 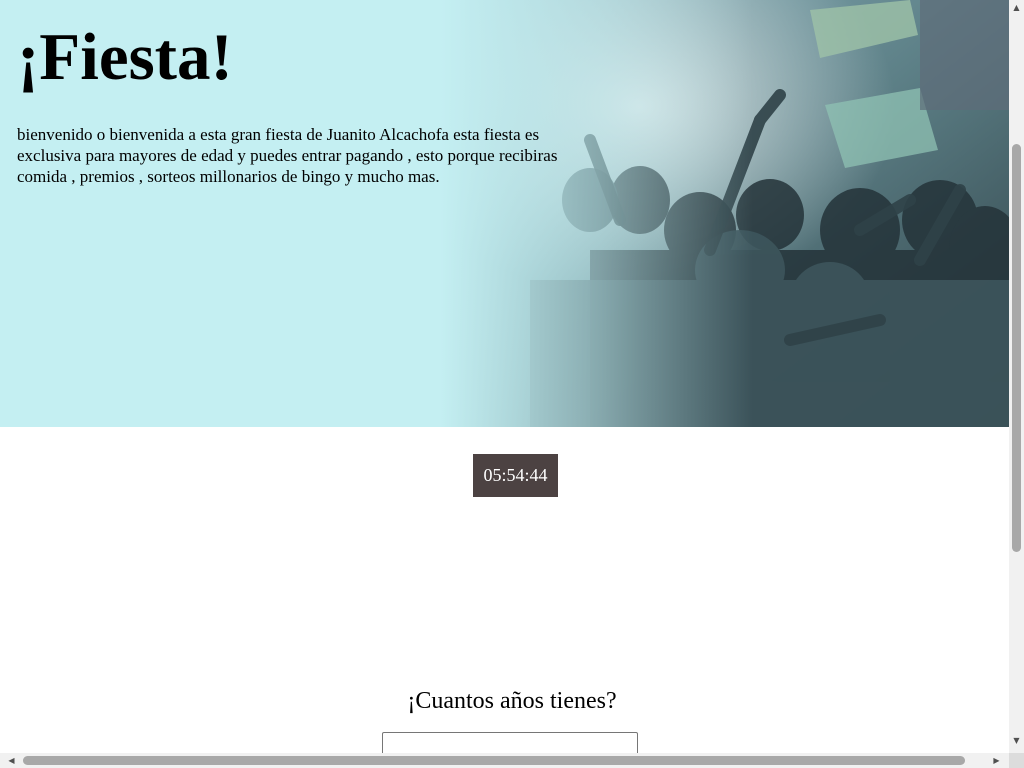 What do you see at coordinates (1016, 348) in the screenshot?
I see `vertical-scroll-thumb` at bounding box center [1016, 348].